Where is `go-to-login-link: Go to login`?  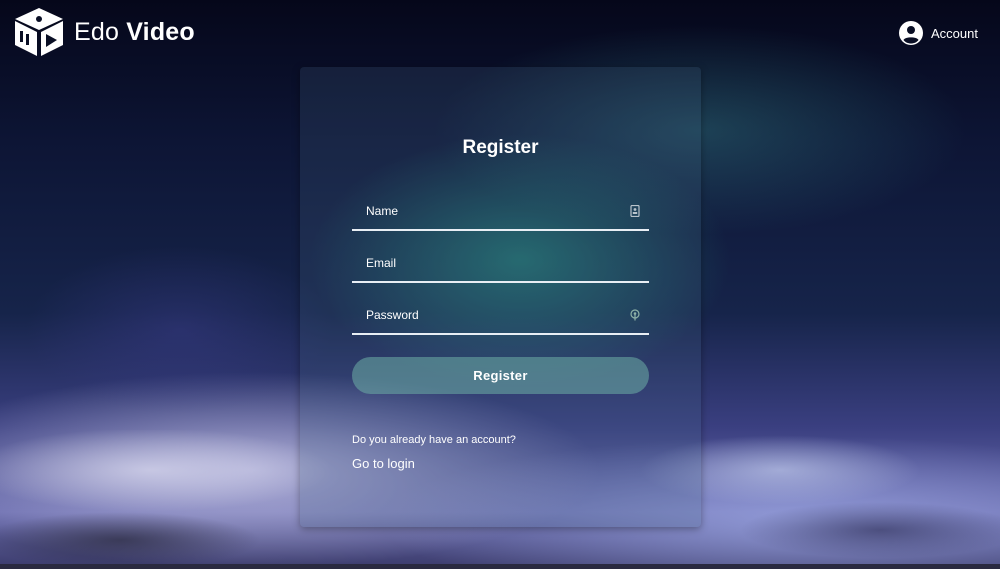
go-to-login-link: Go to login is located at coordinates (383, 463).